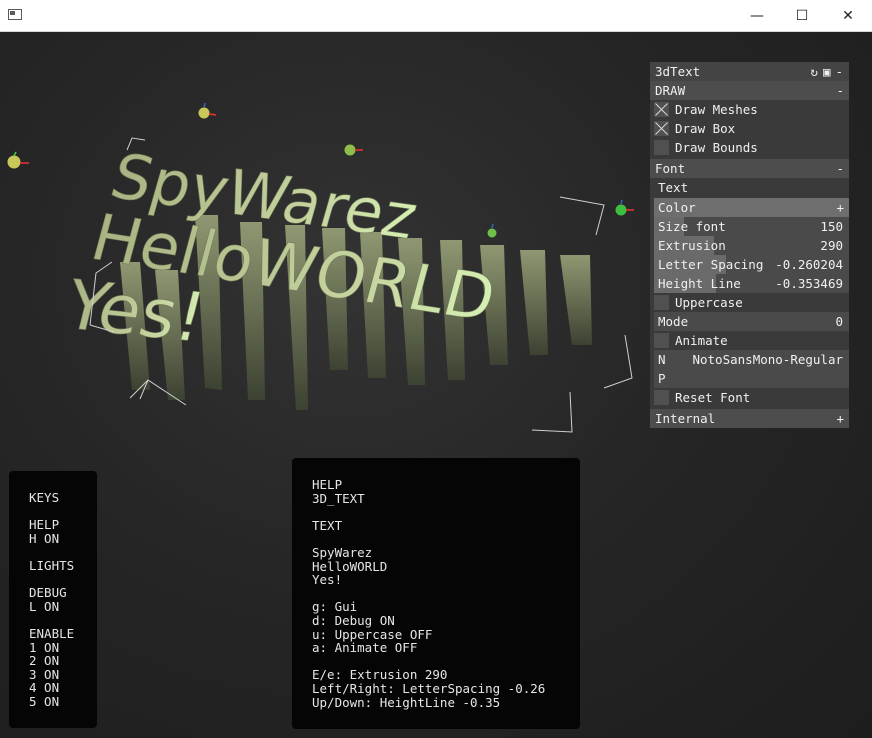  What do you see at coordinates (831, 245) in the screenshot?
I see `extrusion-value: 290` at bounding box center [831, 245].